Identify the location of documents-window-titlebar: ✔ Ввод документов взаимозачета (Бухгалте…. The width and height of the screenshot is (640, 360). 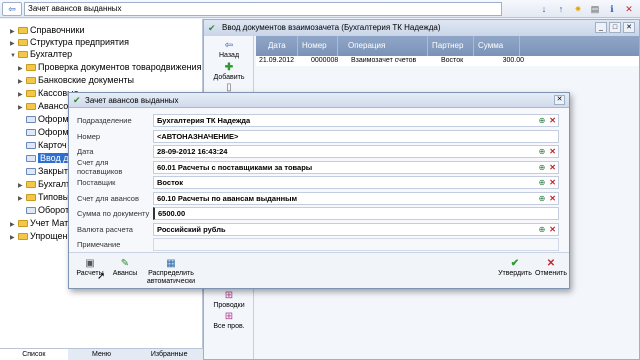
(421, 28).